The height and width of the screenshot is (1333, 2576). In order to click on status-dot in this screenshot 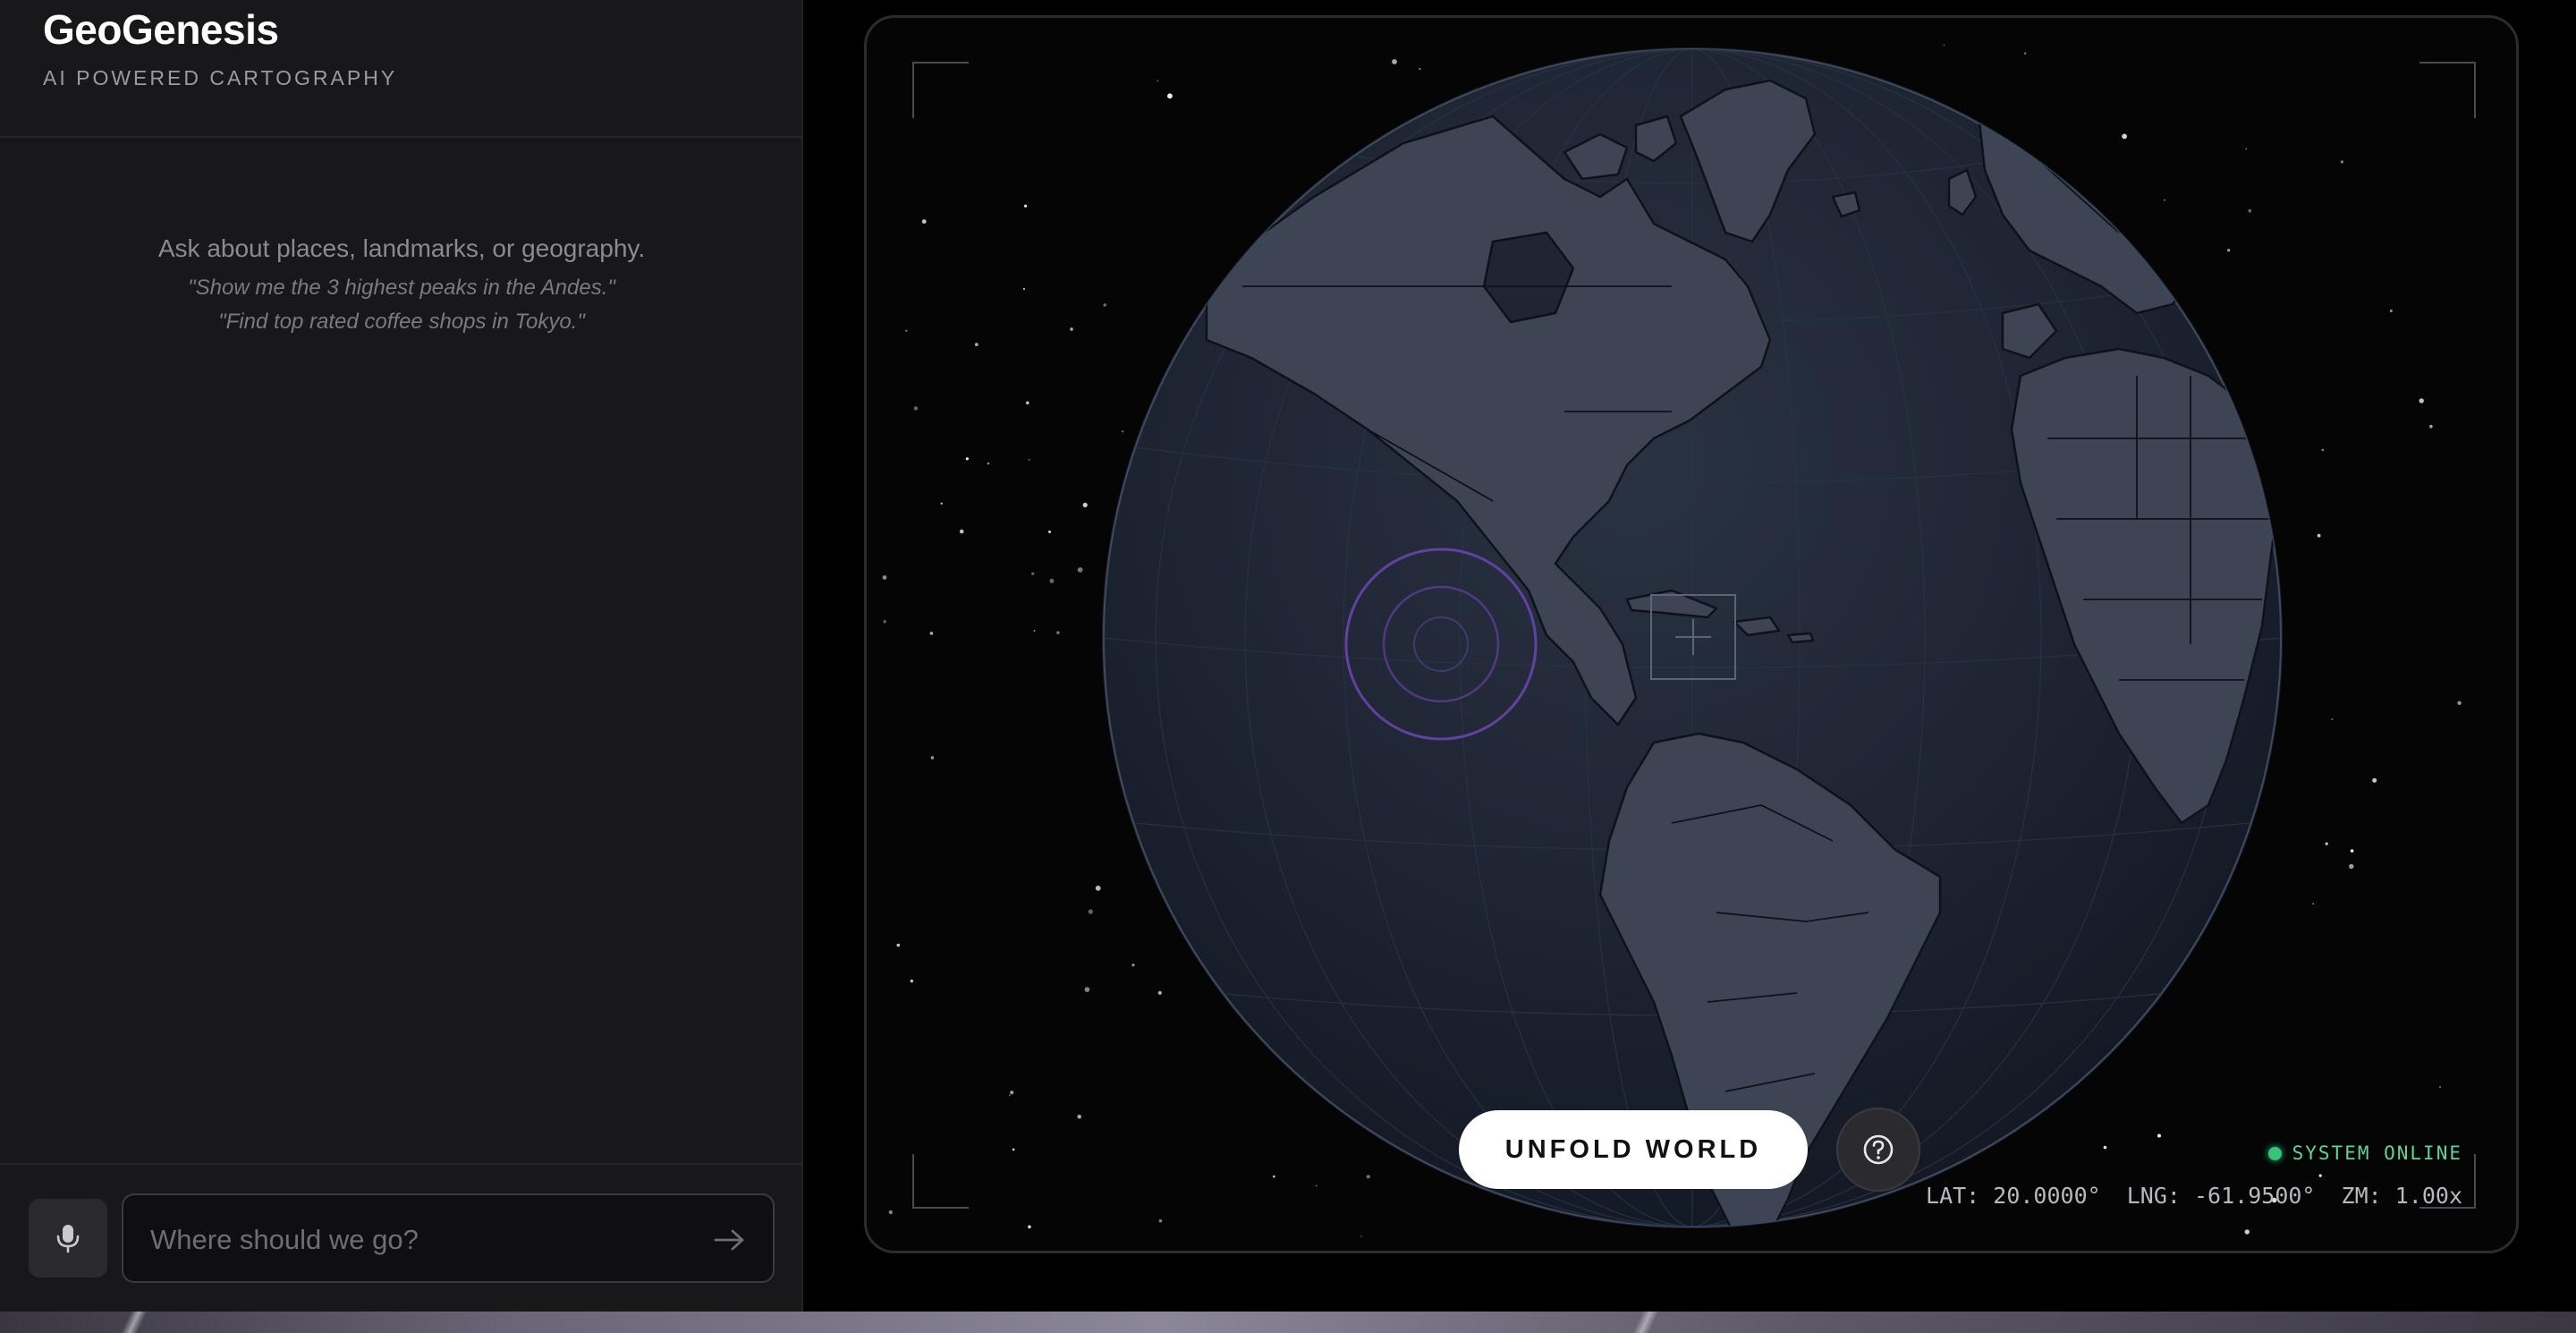, I will do `click(2274, 1153)`.